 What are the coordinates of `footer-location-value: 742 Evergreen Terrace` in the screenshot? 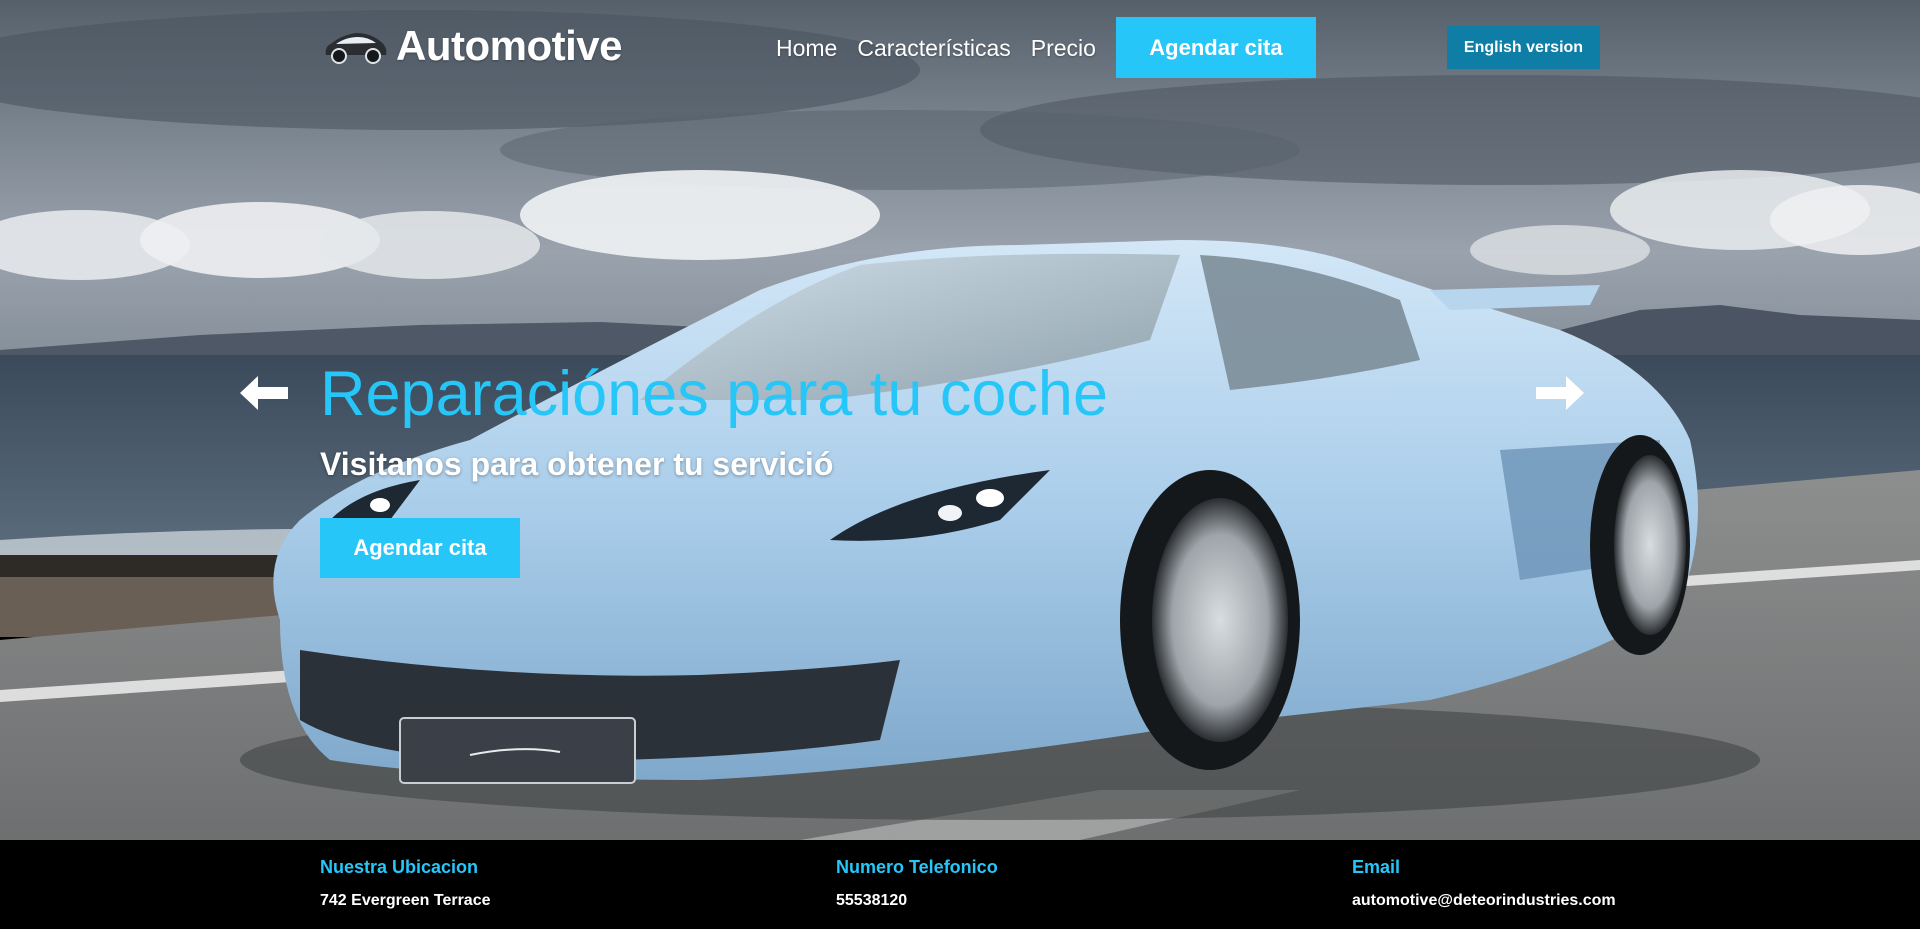 It's located at (405, 900).